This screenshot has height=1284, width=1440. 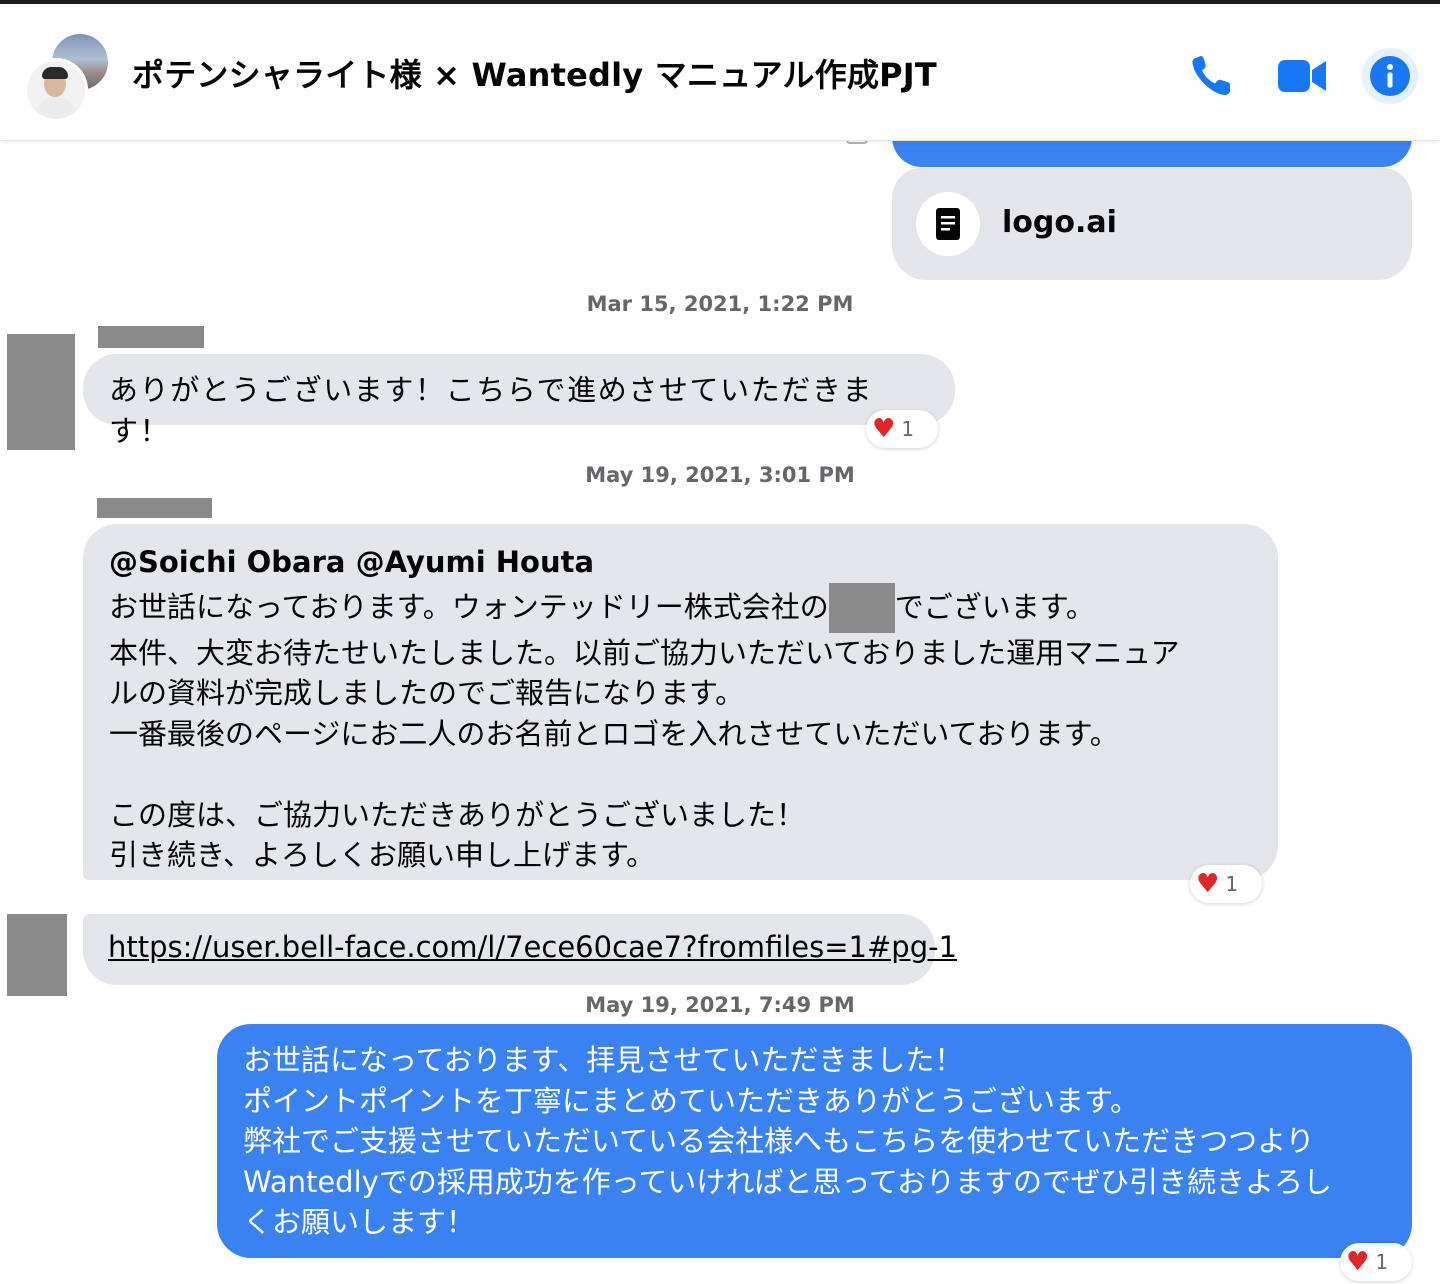 I want to click on timestamp: May 19, 2021, 3:01 PM, so click(x=720, y=475).